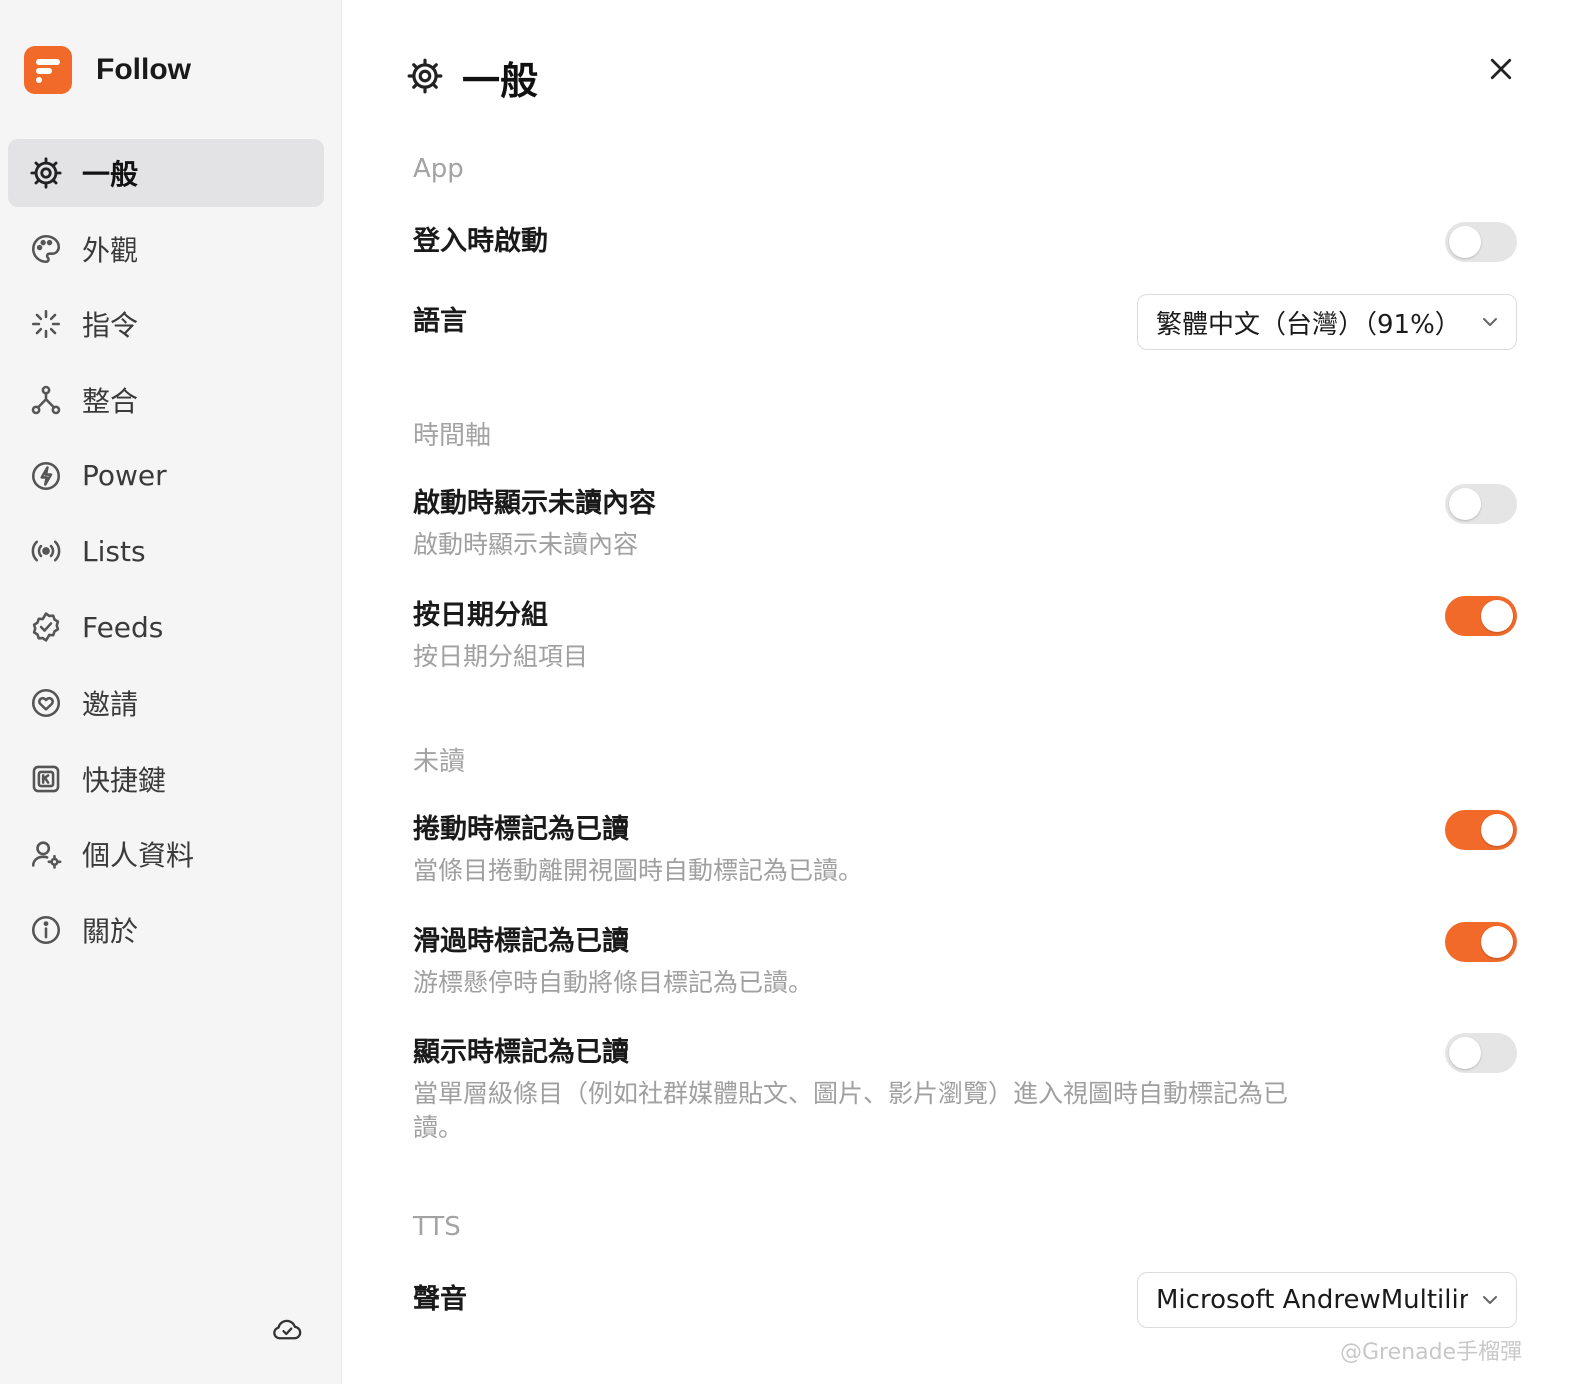 The height and width of the screenshot is (1384, 1582). Describe the element at coordinates (166, 930) in the screenshot. I see `sidebar-item-about: 關於` at that location.